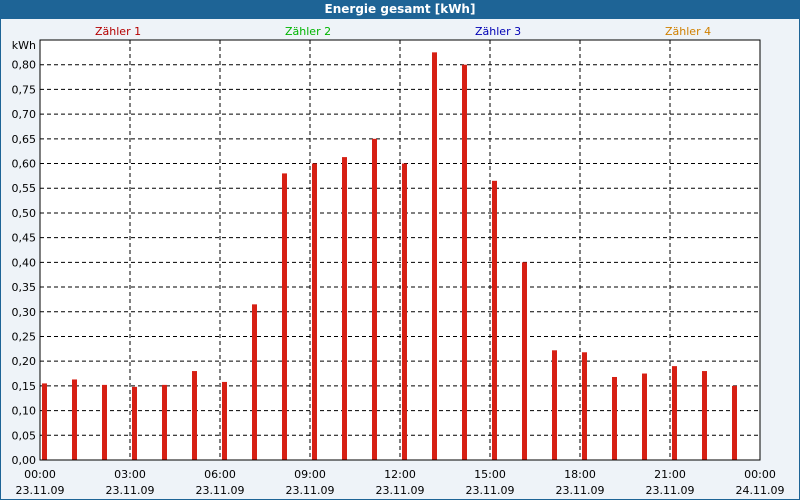  I want to click on y-tick-label: 0,05, so click(24, 435).